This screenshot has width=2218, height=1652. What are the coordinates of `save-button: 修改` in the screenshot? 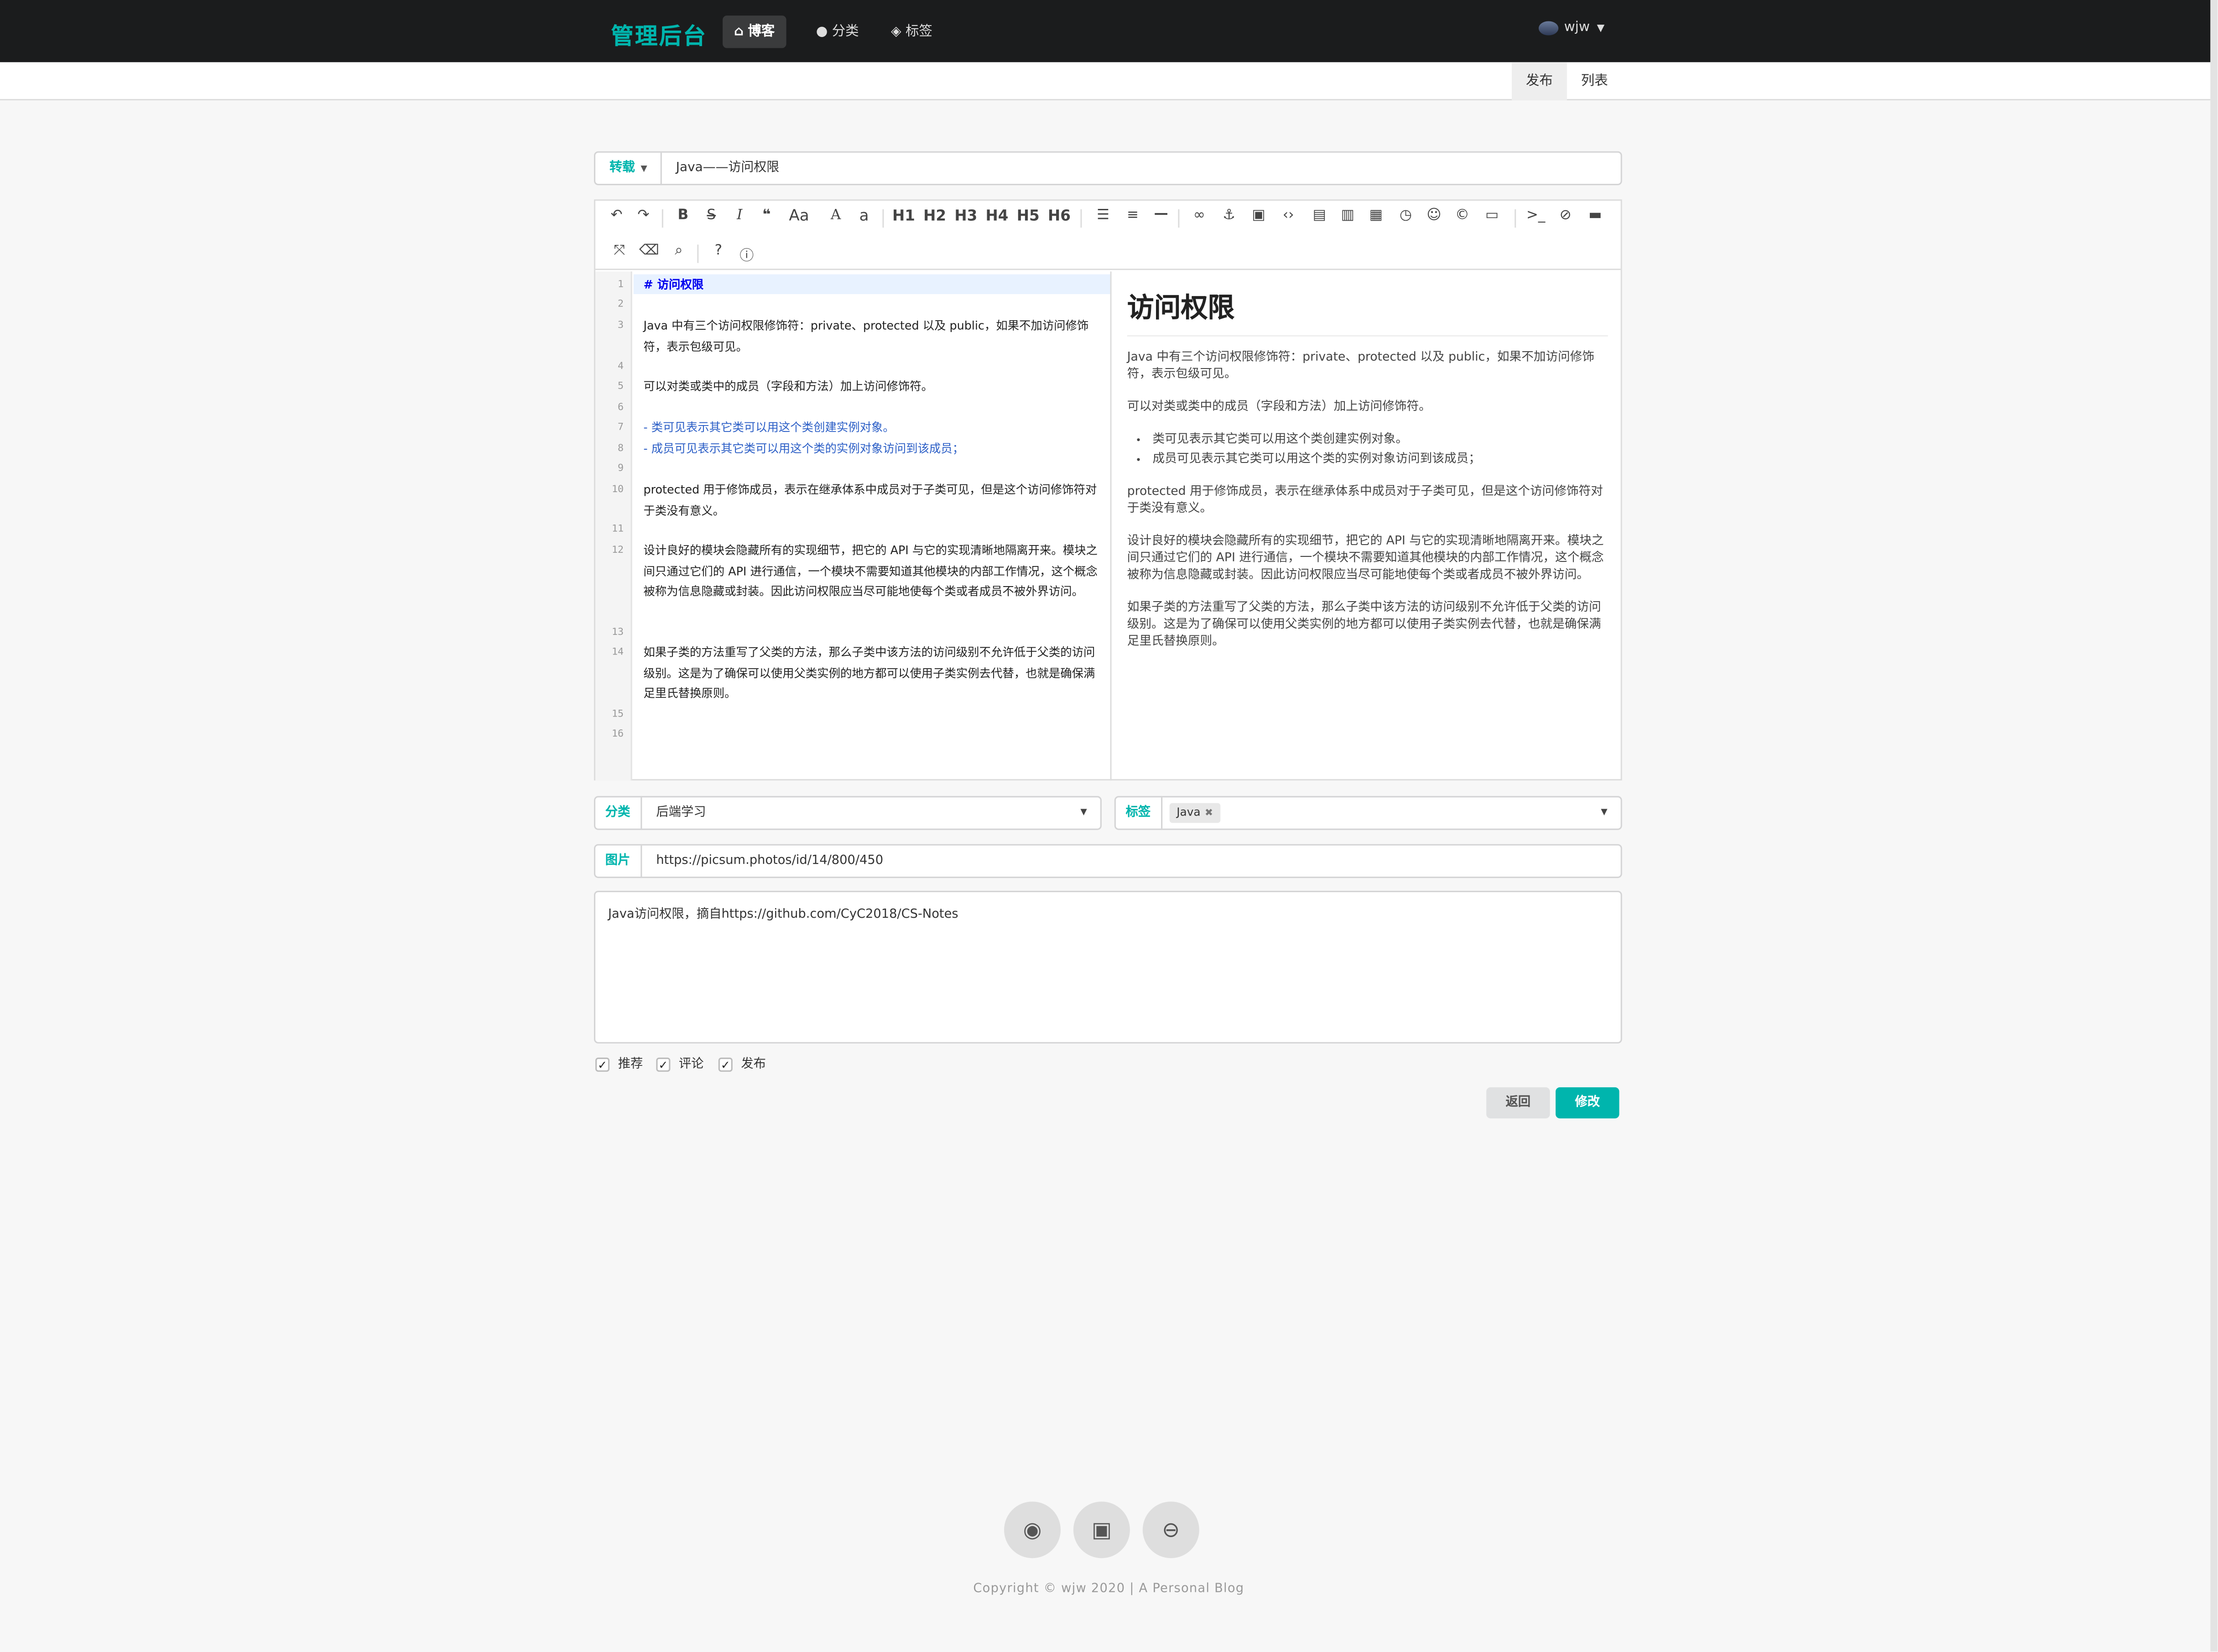 It's located at (1587, 1103).